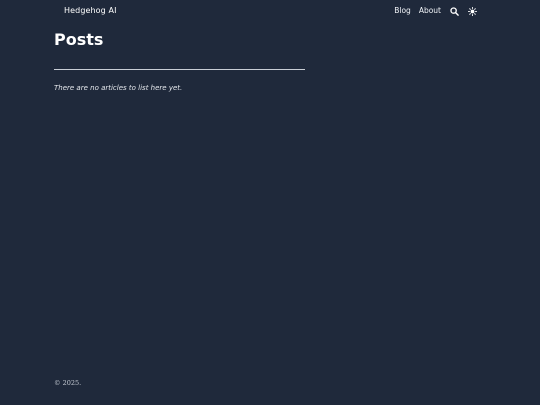  I want to click on nav-link-about: About, so click(430, 11).